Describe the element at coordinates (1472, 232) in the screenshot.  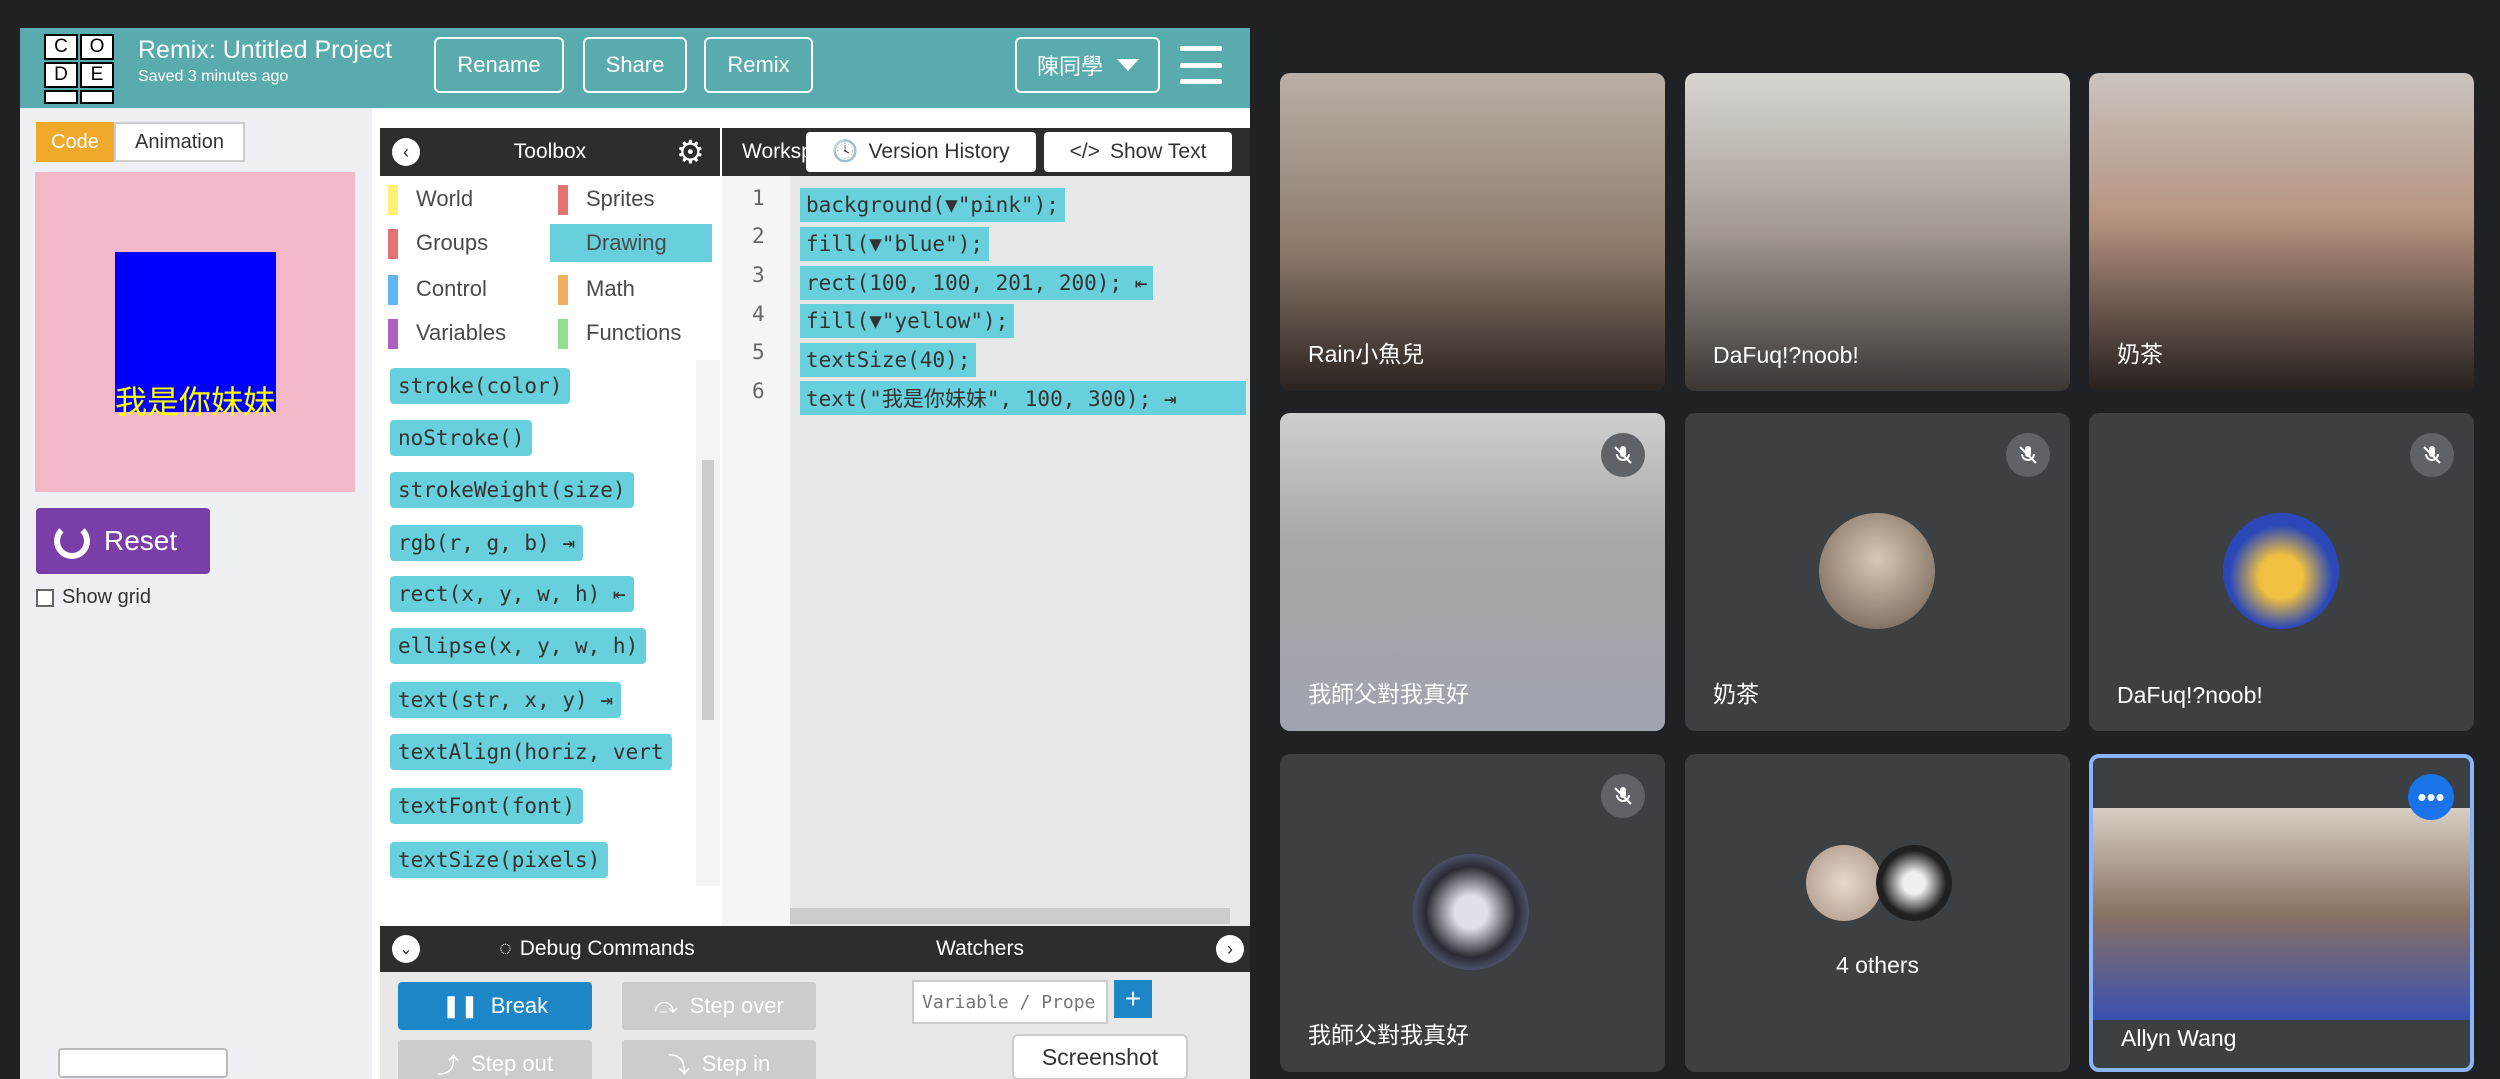
I see `participant-tile: Rain小魚兒` at that location.